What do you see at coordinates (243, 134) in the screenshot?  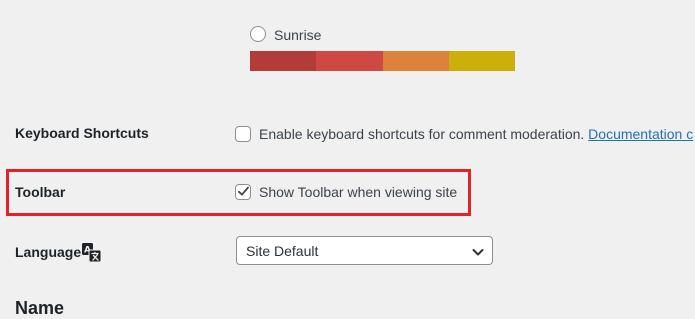 I see `keyboard-shortcuts-checkbox` at bounding box center [243, 134].